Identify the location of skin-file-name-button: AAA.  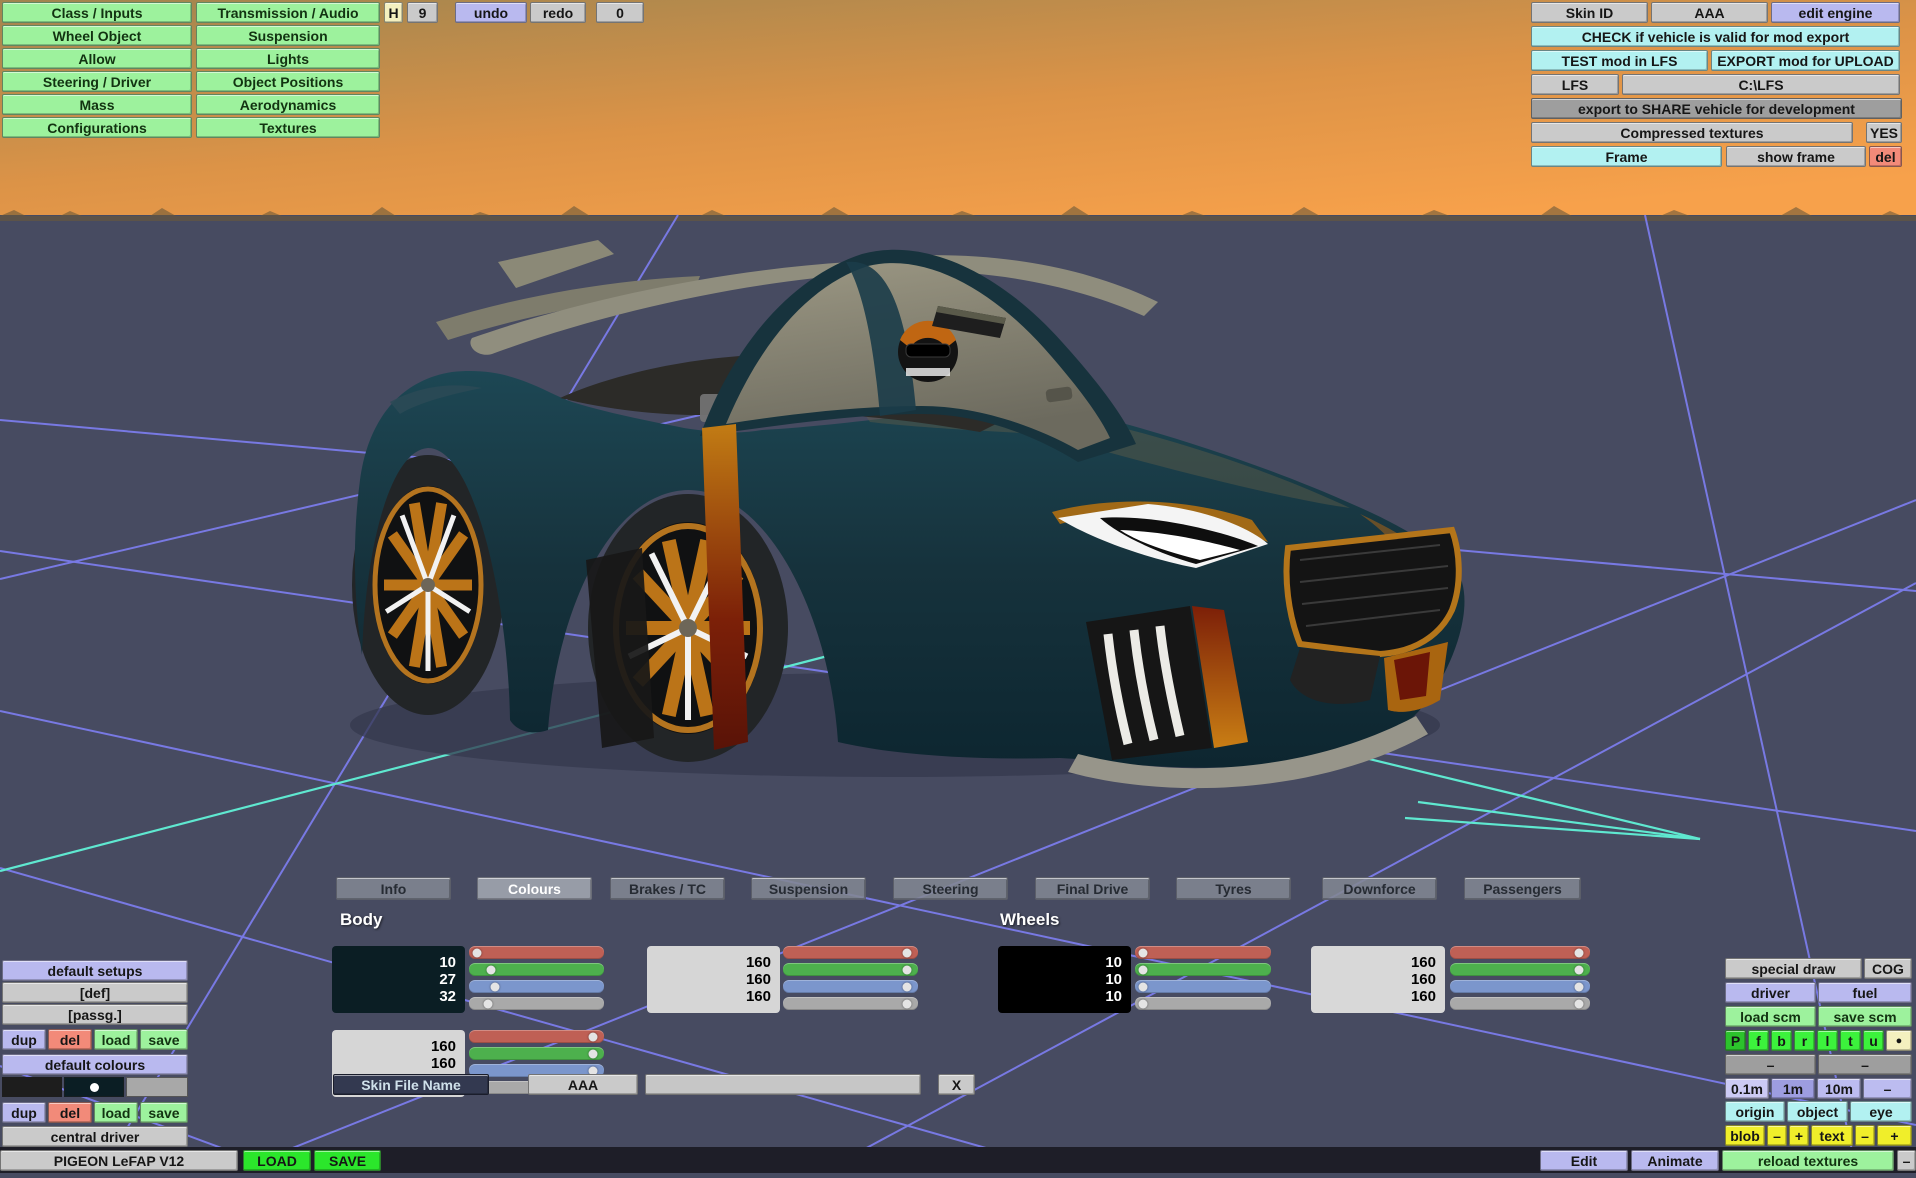
(583, 1084).